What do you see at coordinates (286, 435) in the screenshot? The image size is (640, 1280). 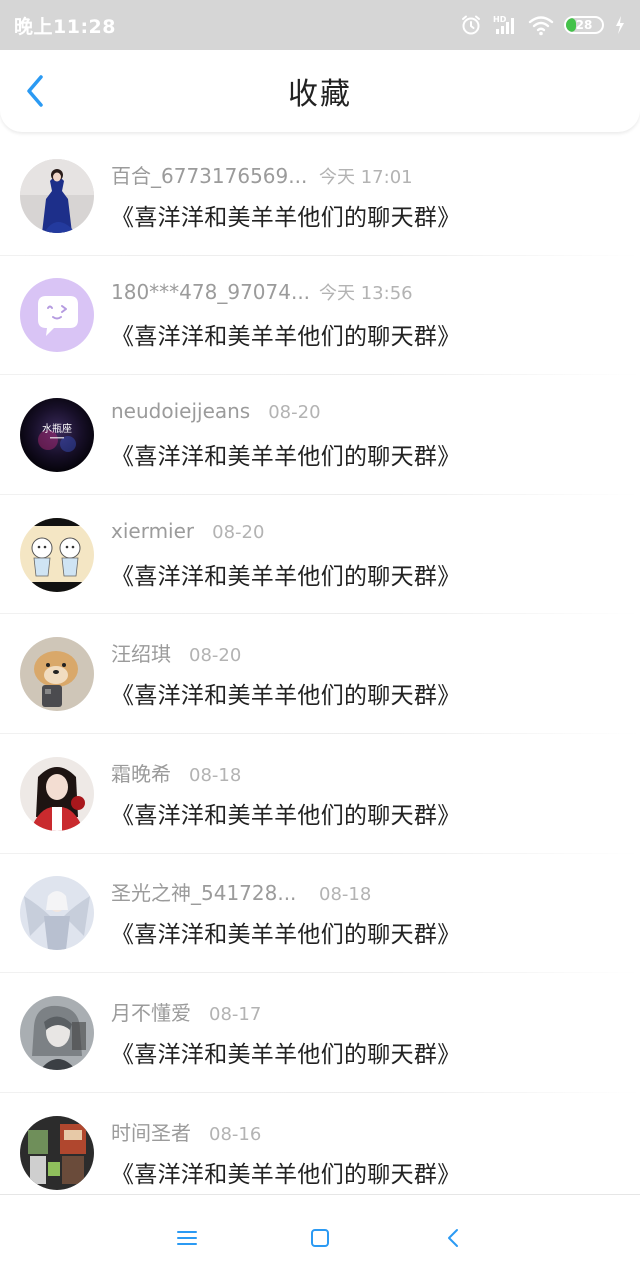 I see `list-item-text: neudoiejjeans 08-20 《喜洋洋和美羊羊他们的聊天群》` at bounding box center [286, 435].